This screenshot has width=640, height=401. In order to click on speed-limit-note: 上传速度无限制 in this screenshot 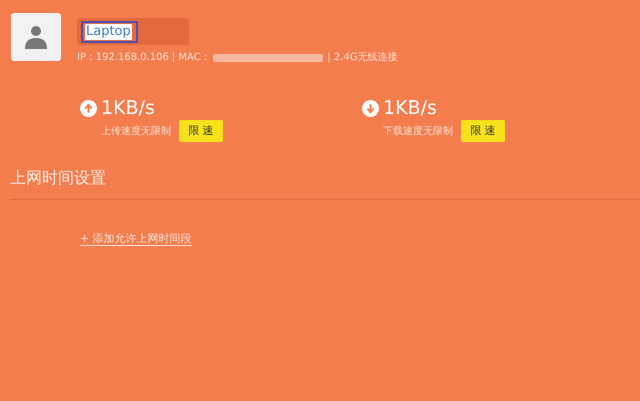, I will do `click(136, 131)`.